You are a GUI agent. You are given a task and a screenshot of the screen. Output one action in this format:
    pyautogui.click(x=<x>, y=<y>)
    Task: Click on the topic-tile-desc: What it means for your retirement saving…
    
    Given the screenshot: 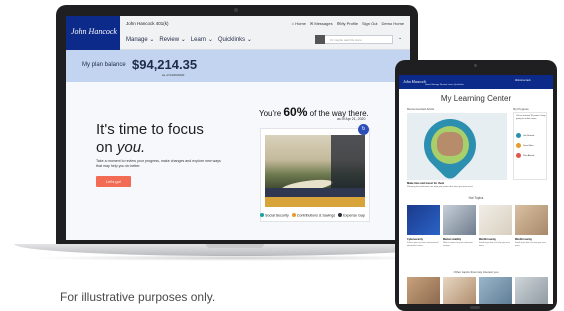 What is the action you would take?
    pyautogui.click(x=458, y=244)
    